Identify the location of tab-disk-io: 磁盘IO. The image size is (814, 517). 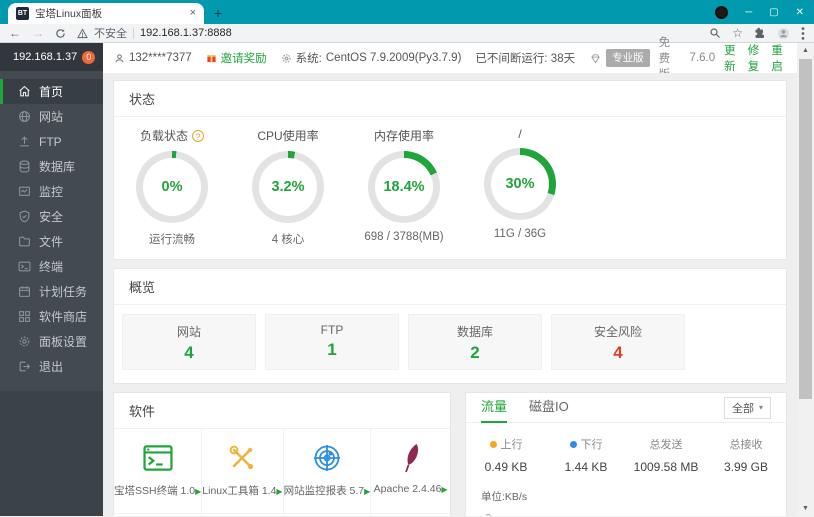
(549, 408).